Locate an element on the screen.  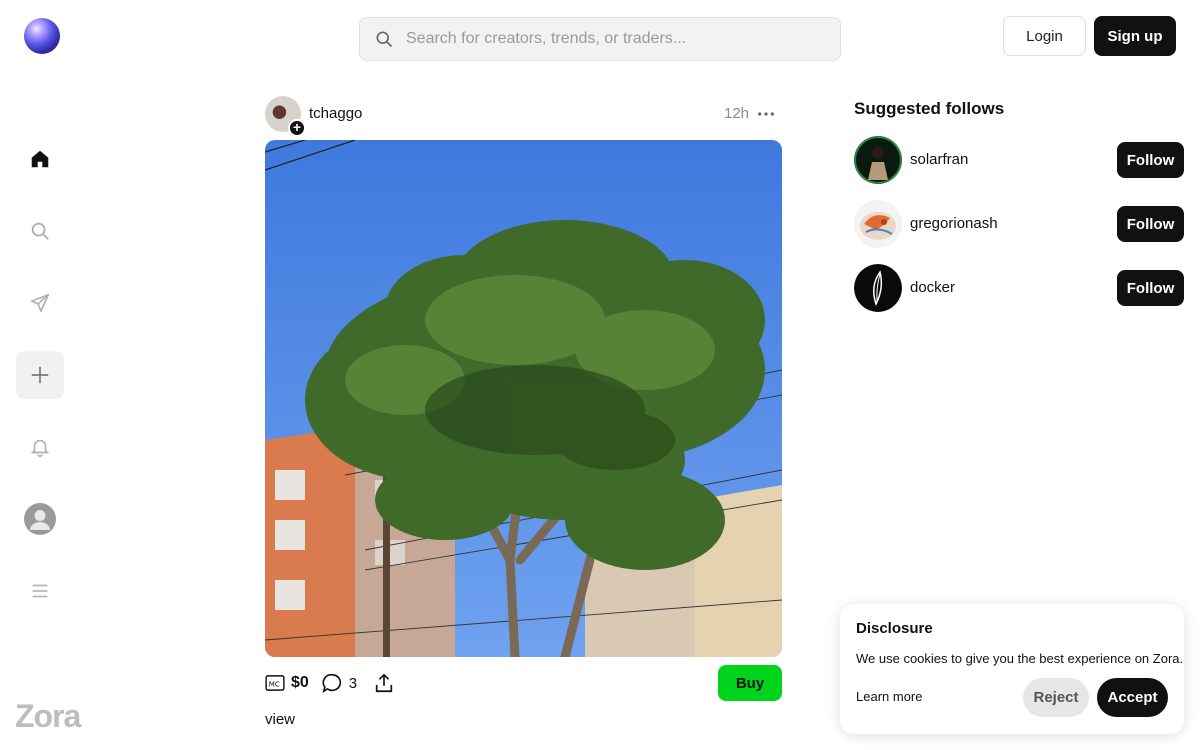
more-options-icon is located at coordinates (766, 114).